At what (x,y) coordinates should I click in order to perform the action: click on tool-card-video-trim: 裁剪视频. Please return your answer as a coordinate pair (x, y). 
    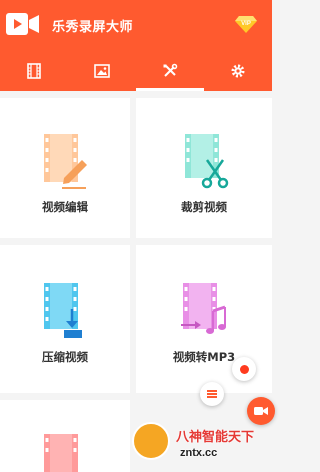
    Looking at the image, I should click on (204, 168).